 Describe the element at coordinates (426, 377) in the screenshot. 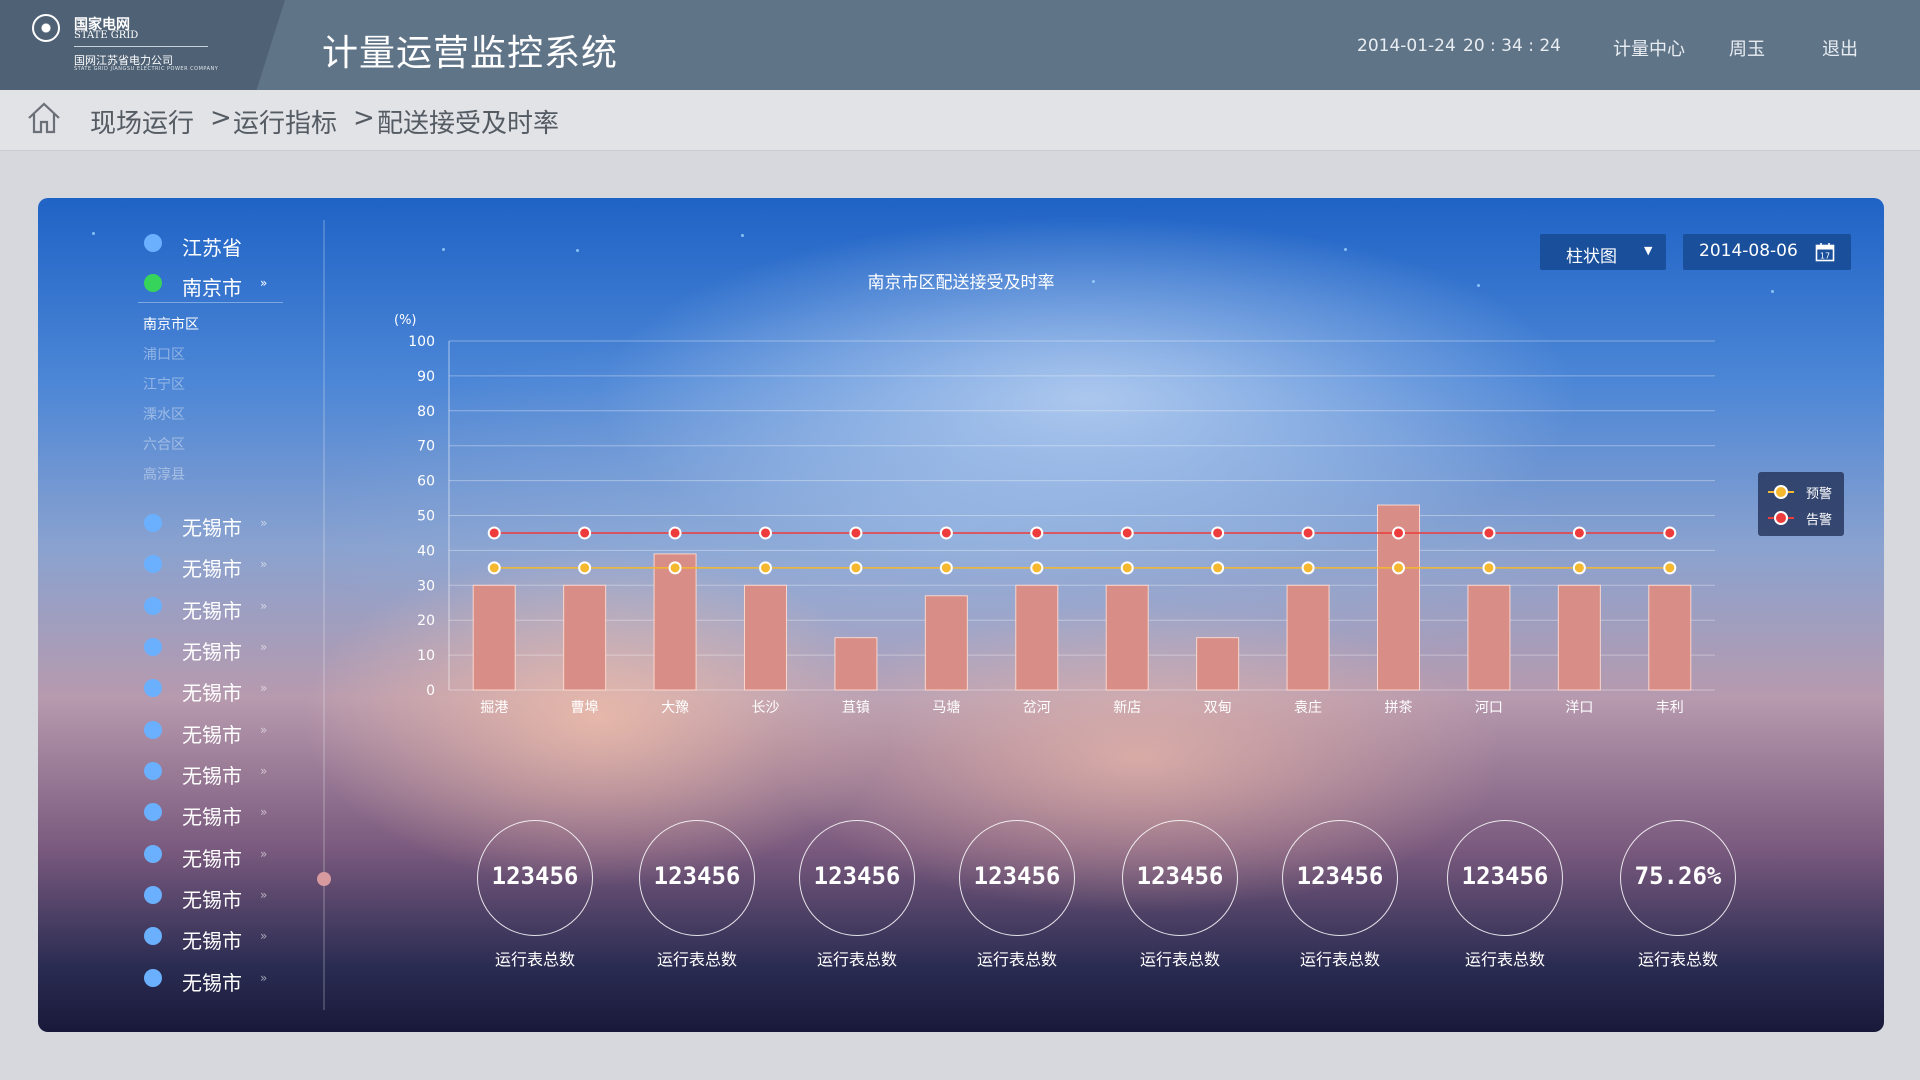

I see `y-tick-label: 90` at that location.